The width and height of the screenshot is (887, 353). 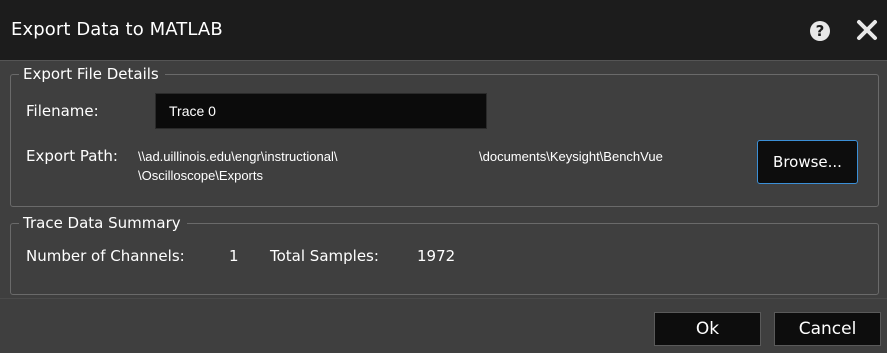 I want to click on close-icon, so click(x=867, y=30).